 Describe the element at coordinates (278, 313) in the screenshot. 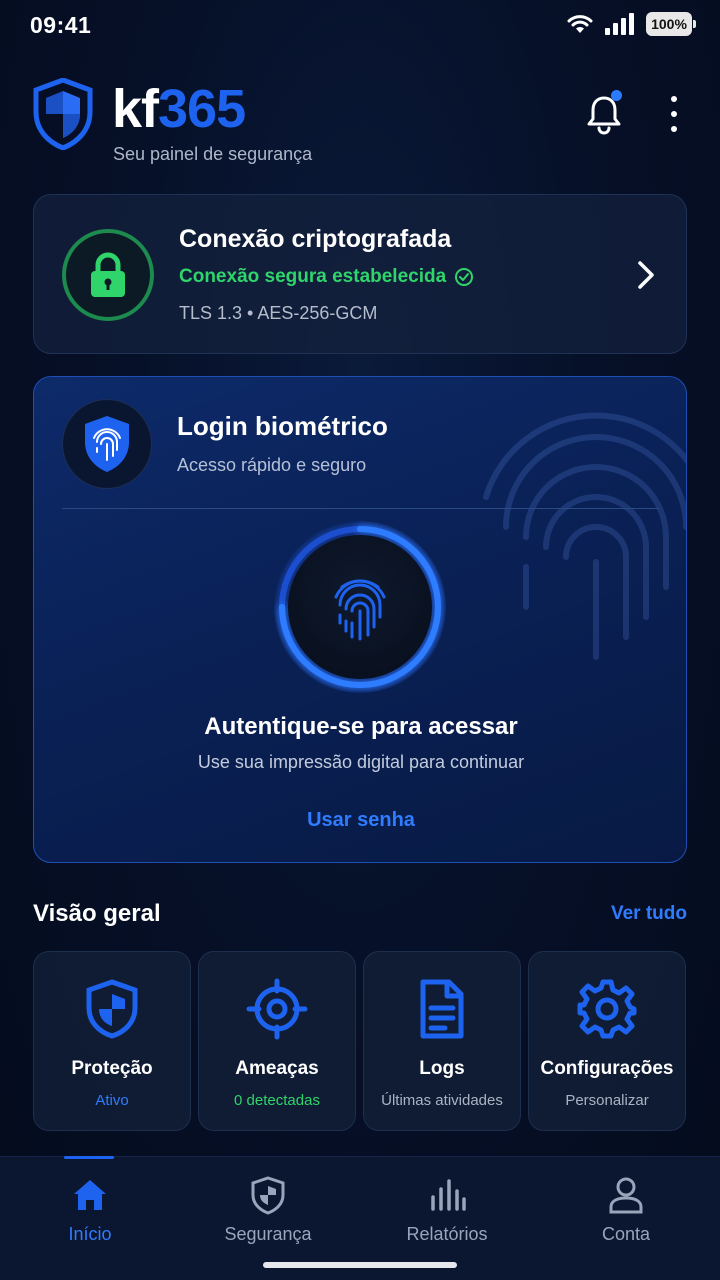

I see `encryption-detail: TLS 1.3 • AES-256-GCM` at that location.